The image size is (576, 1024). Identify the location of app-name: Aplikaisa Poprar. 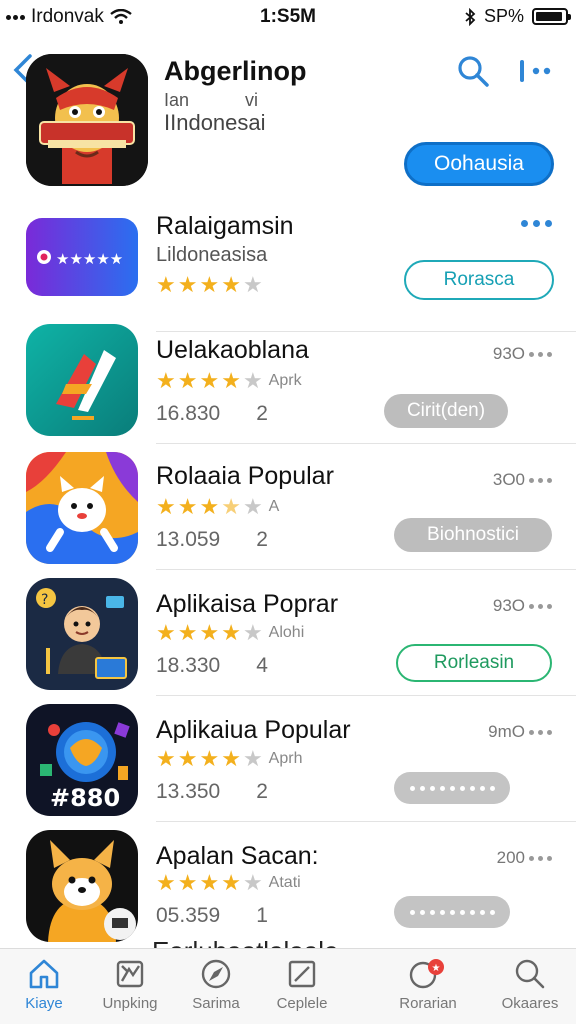
(247, 604).